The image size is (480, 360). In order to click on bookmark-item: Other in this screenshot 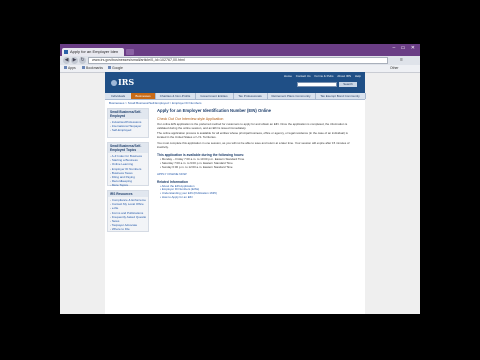, I will do `click(394, 68)`.